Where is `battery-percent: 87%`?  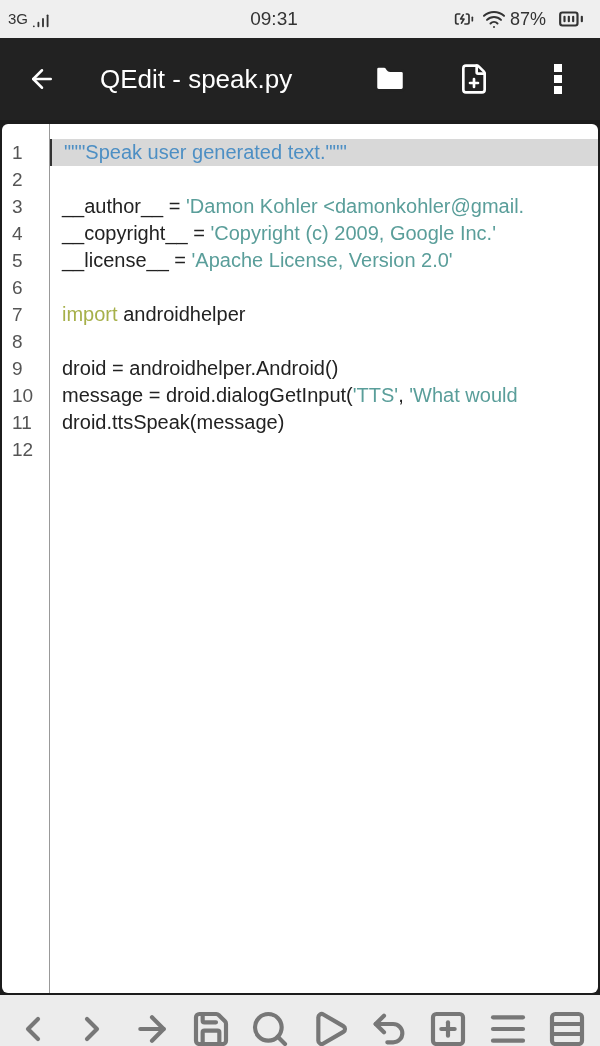
battery-percent: 87% is located at coordinates (527, 19).